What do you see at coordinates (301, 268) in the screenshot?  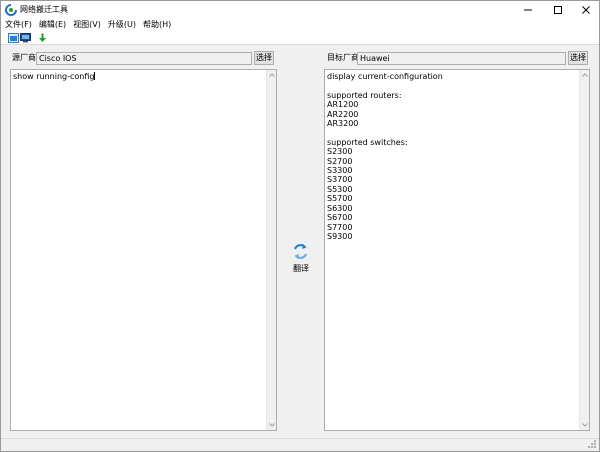 I see `translate-button-label: 翻译` at bounding box center [301, 268].